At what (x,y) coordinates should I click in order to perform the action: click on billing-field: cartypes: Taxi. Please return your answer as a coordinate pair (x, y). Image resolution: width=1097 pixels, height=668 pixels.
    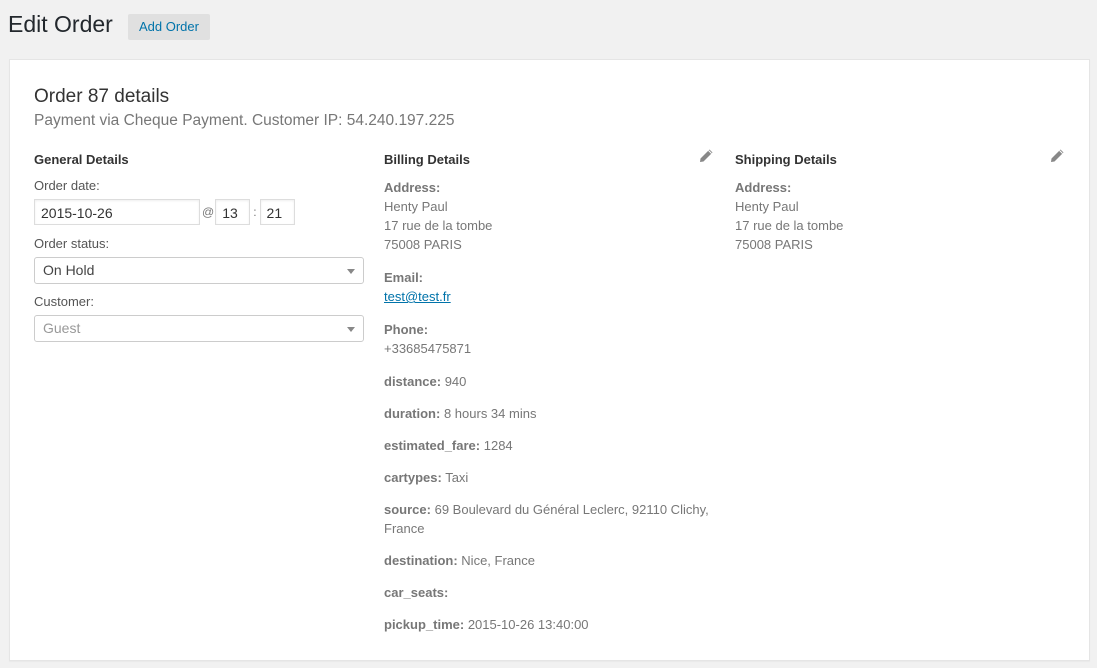
    Looking at the image, I should click on (549, 477).